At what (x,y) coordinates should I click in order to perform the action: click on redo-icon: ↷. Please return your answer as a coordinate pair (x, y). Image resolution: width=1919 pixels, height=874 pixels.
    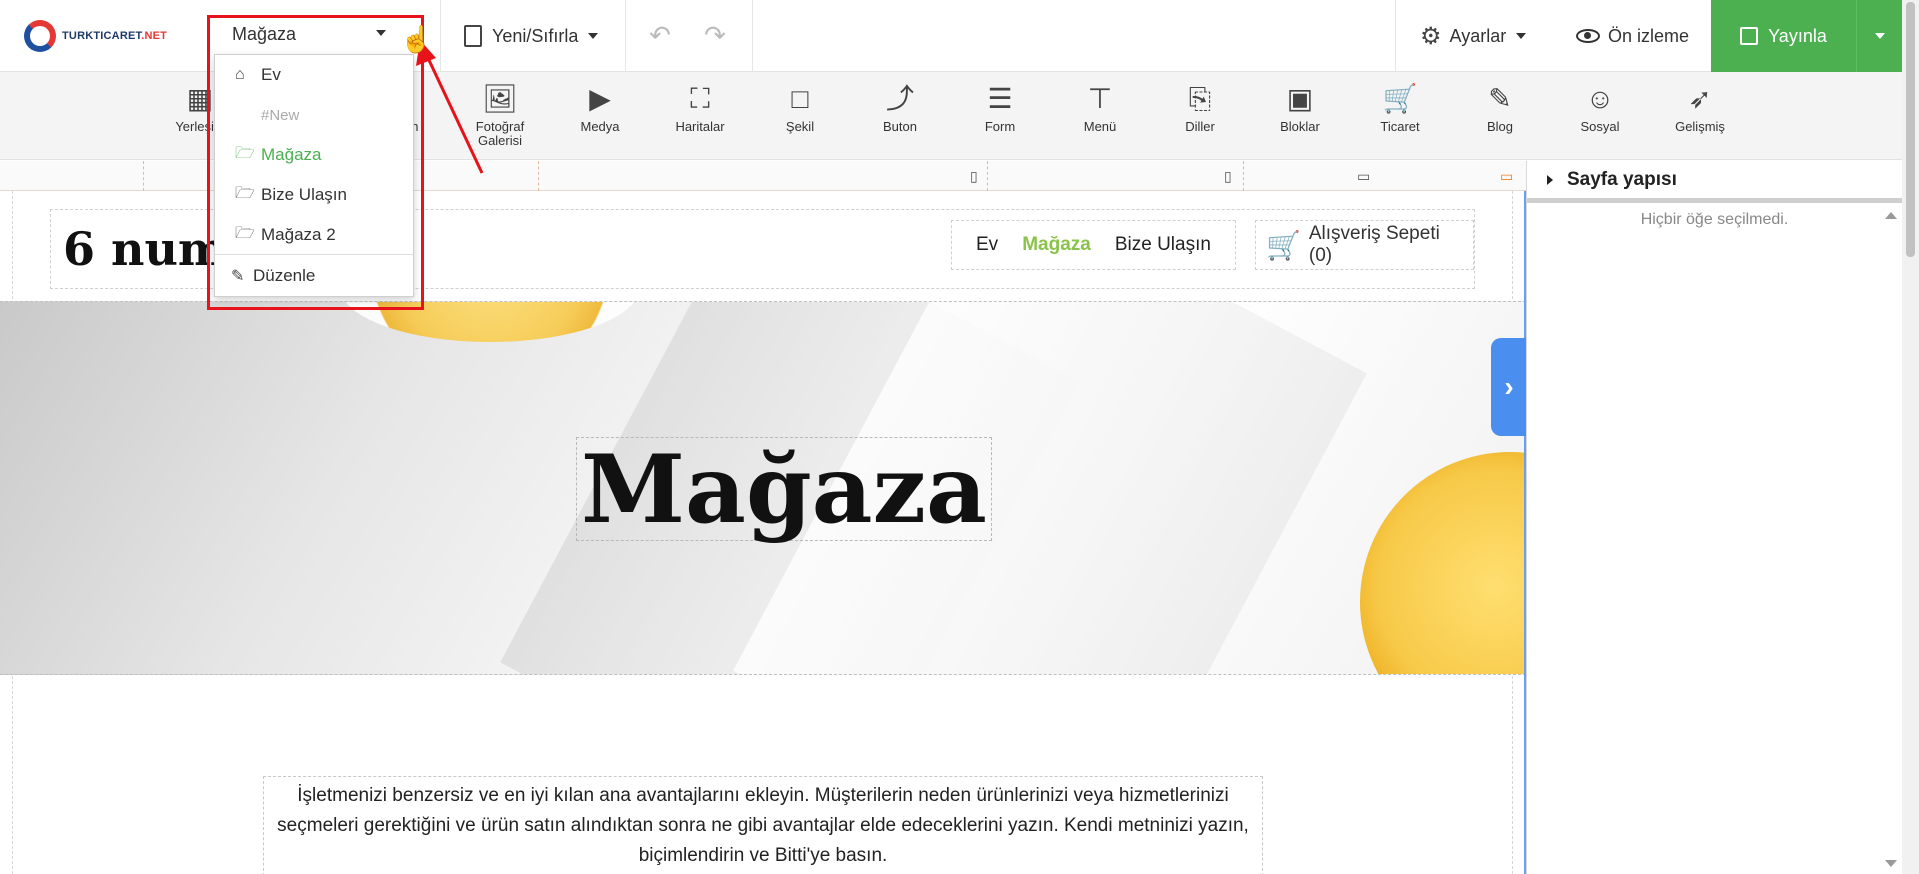
    Looking at the image, I should click on (715, 35).